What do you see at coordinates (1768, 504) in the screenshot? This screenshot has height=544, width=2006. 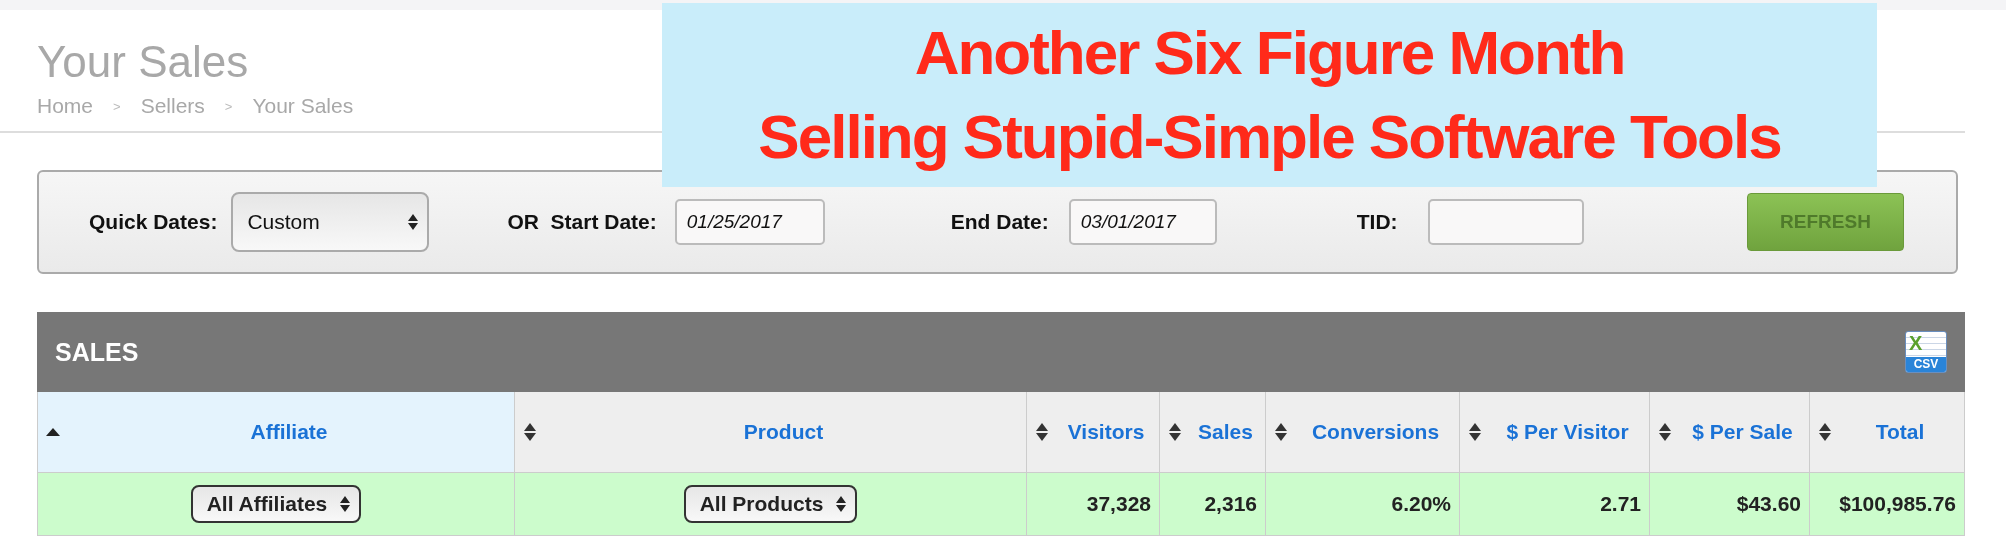 I see `table-cell: $43.60` at bounding box center [1768, 504].